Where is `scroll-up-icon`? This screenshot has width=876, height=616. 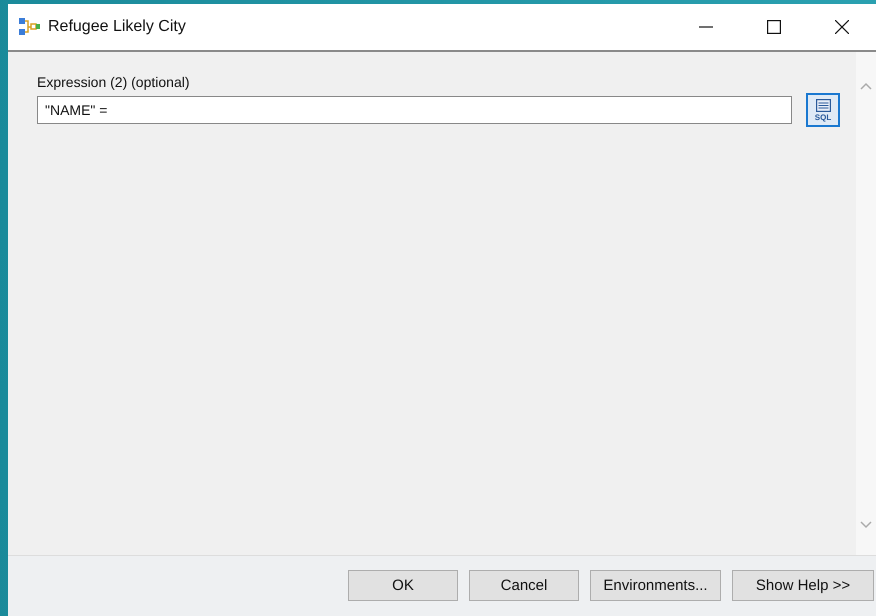 scroll-up-icon is located at coordinates (866, 86).